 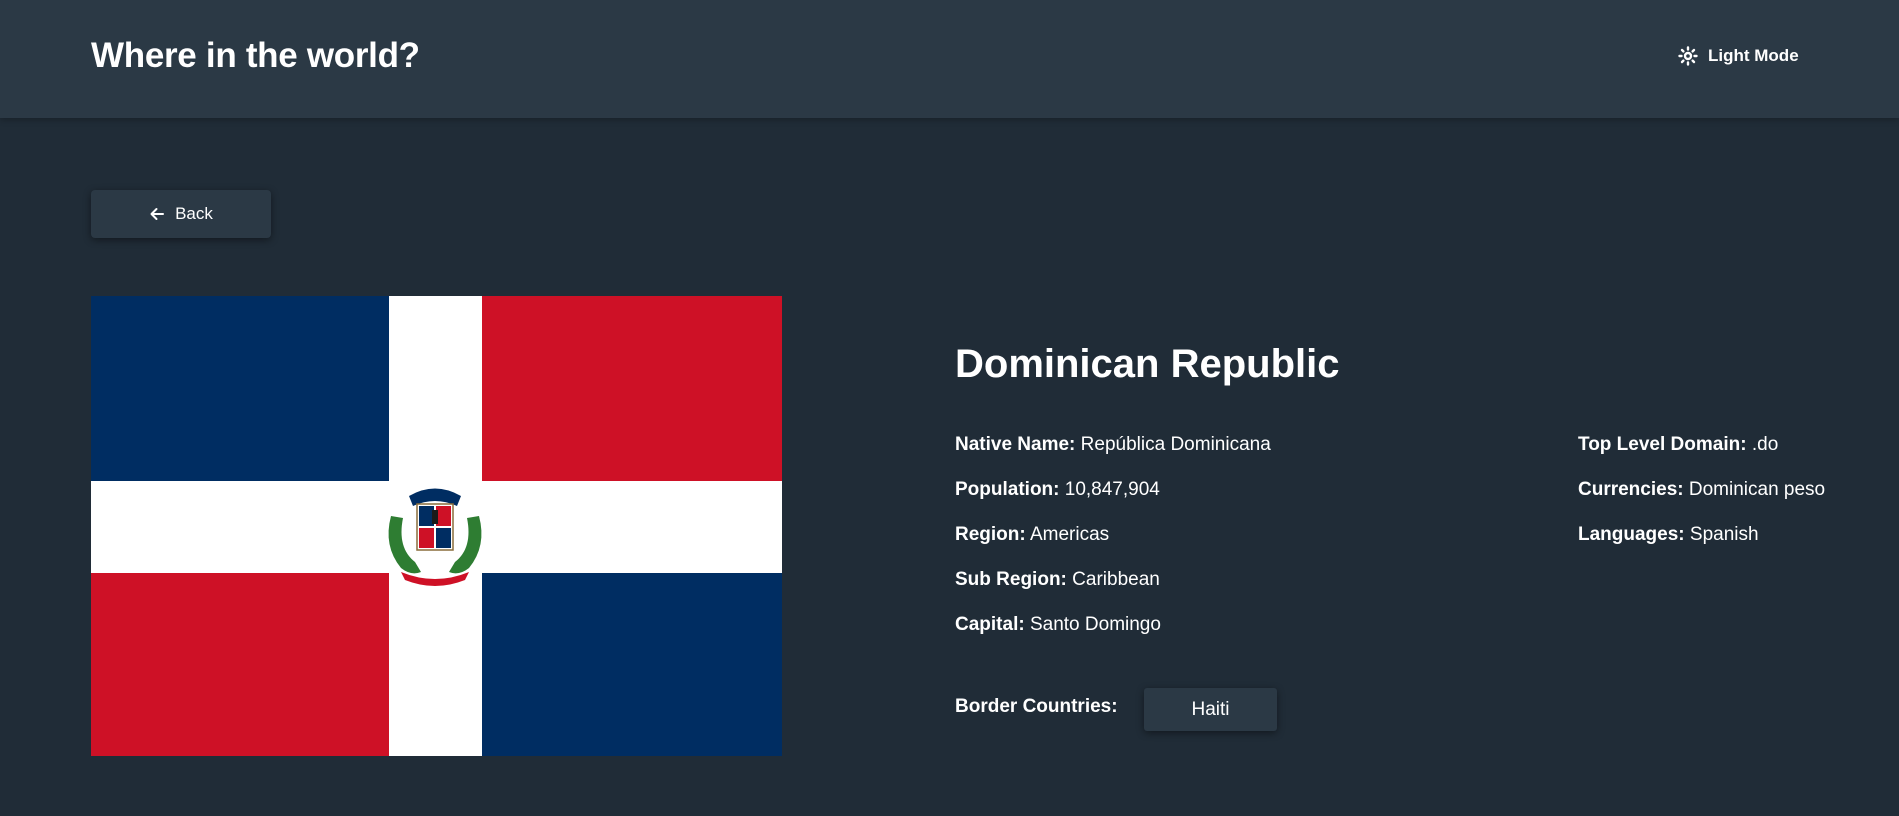 I want to click on detail-value: Americas, so click(x=1069, y=534).